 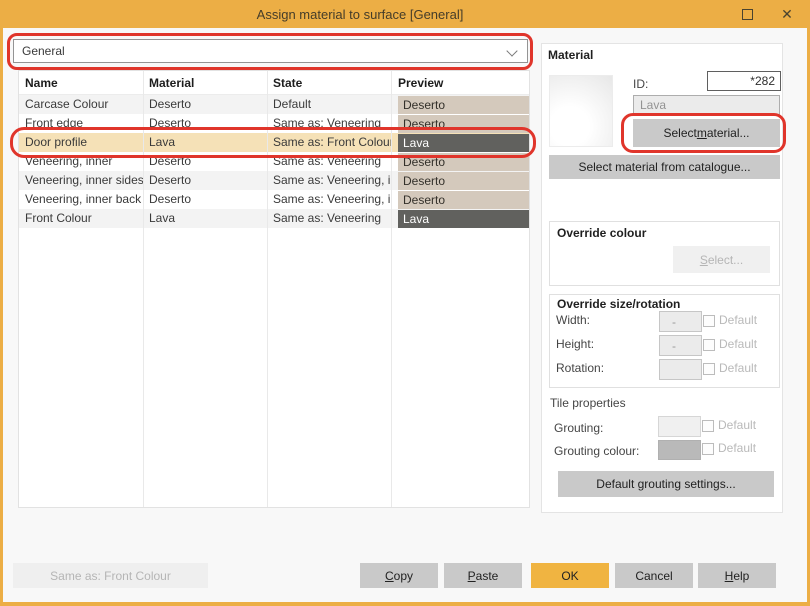 I want to click on window-border-bottom, so click(x=405, y=604).